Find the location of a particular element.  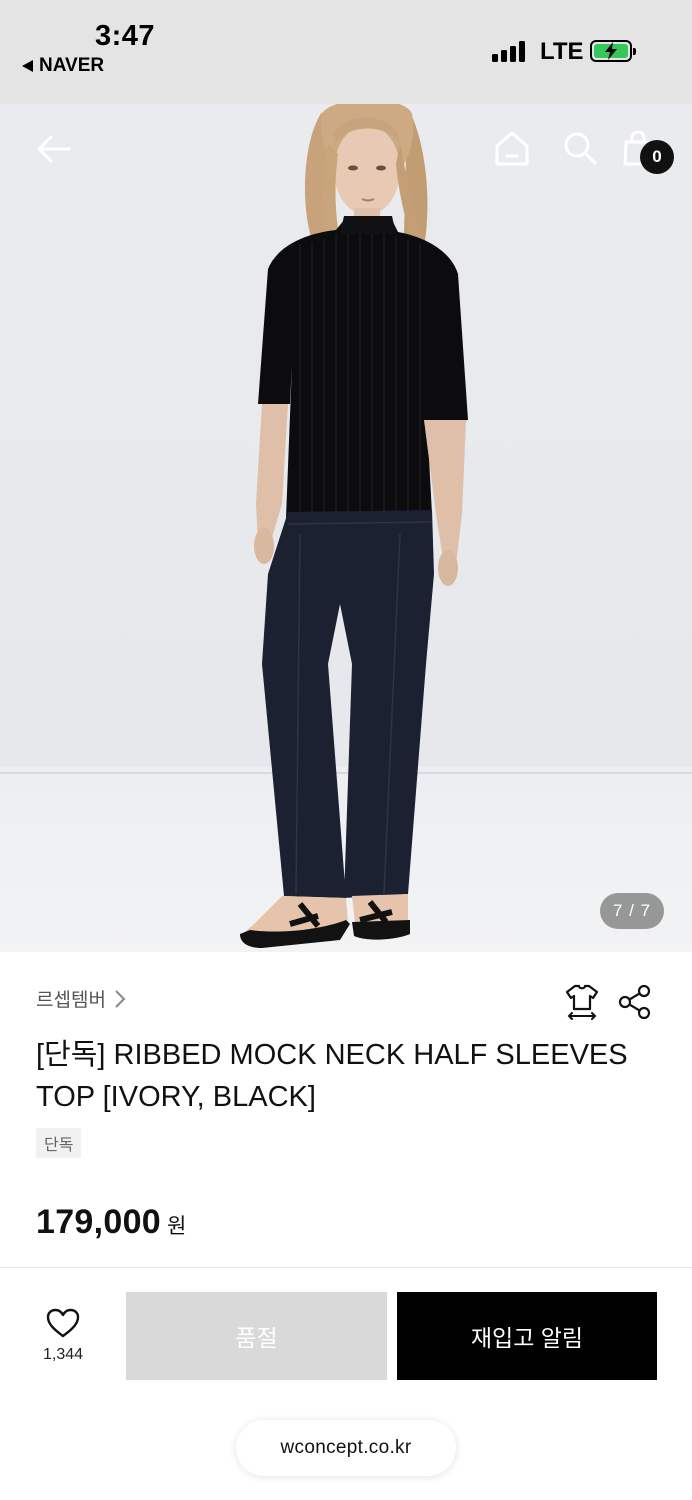

size-guide-icon is located at coordinates (582, 1004).